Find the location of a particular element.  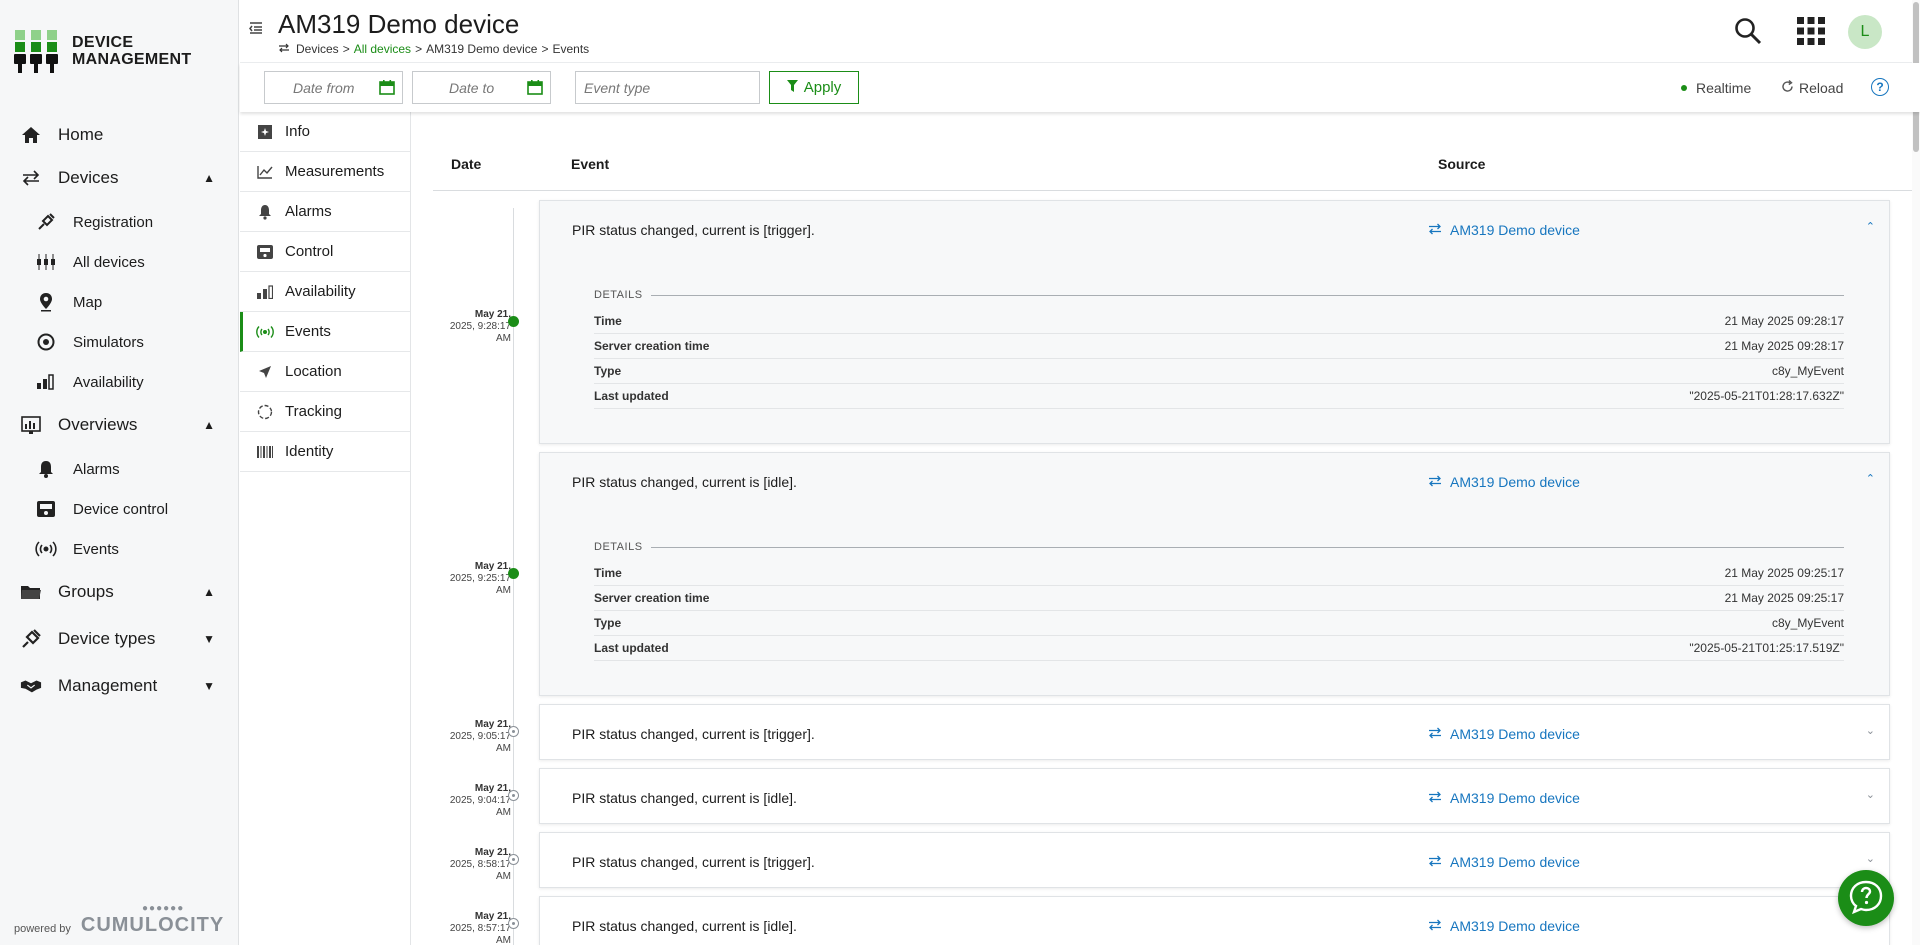

nav-events: Events is located at coordinates (119, 549).